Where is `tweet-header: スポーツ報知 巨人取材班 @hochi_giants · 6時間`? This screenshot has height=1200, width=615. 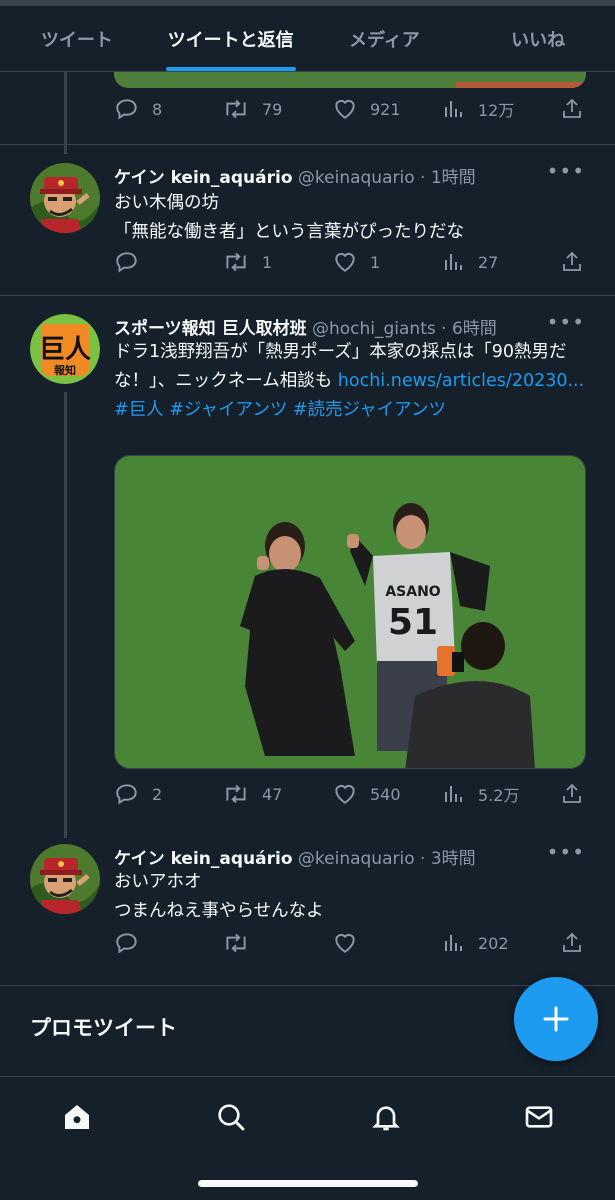
tweet-header: スポーツ報知 巨人取材班 @hochi_giants · 6時間 is located at coordinates (305, 326).